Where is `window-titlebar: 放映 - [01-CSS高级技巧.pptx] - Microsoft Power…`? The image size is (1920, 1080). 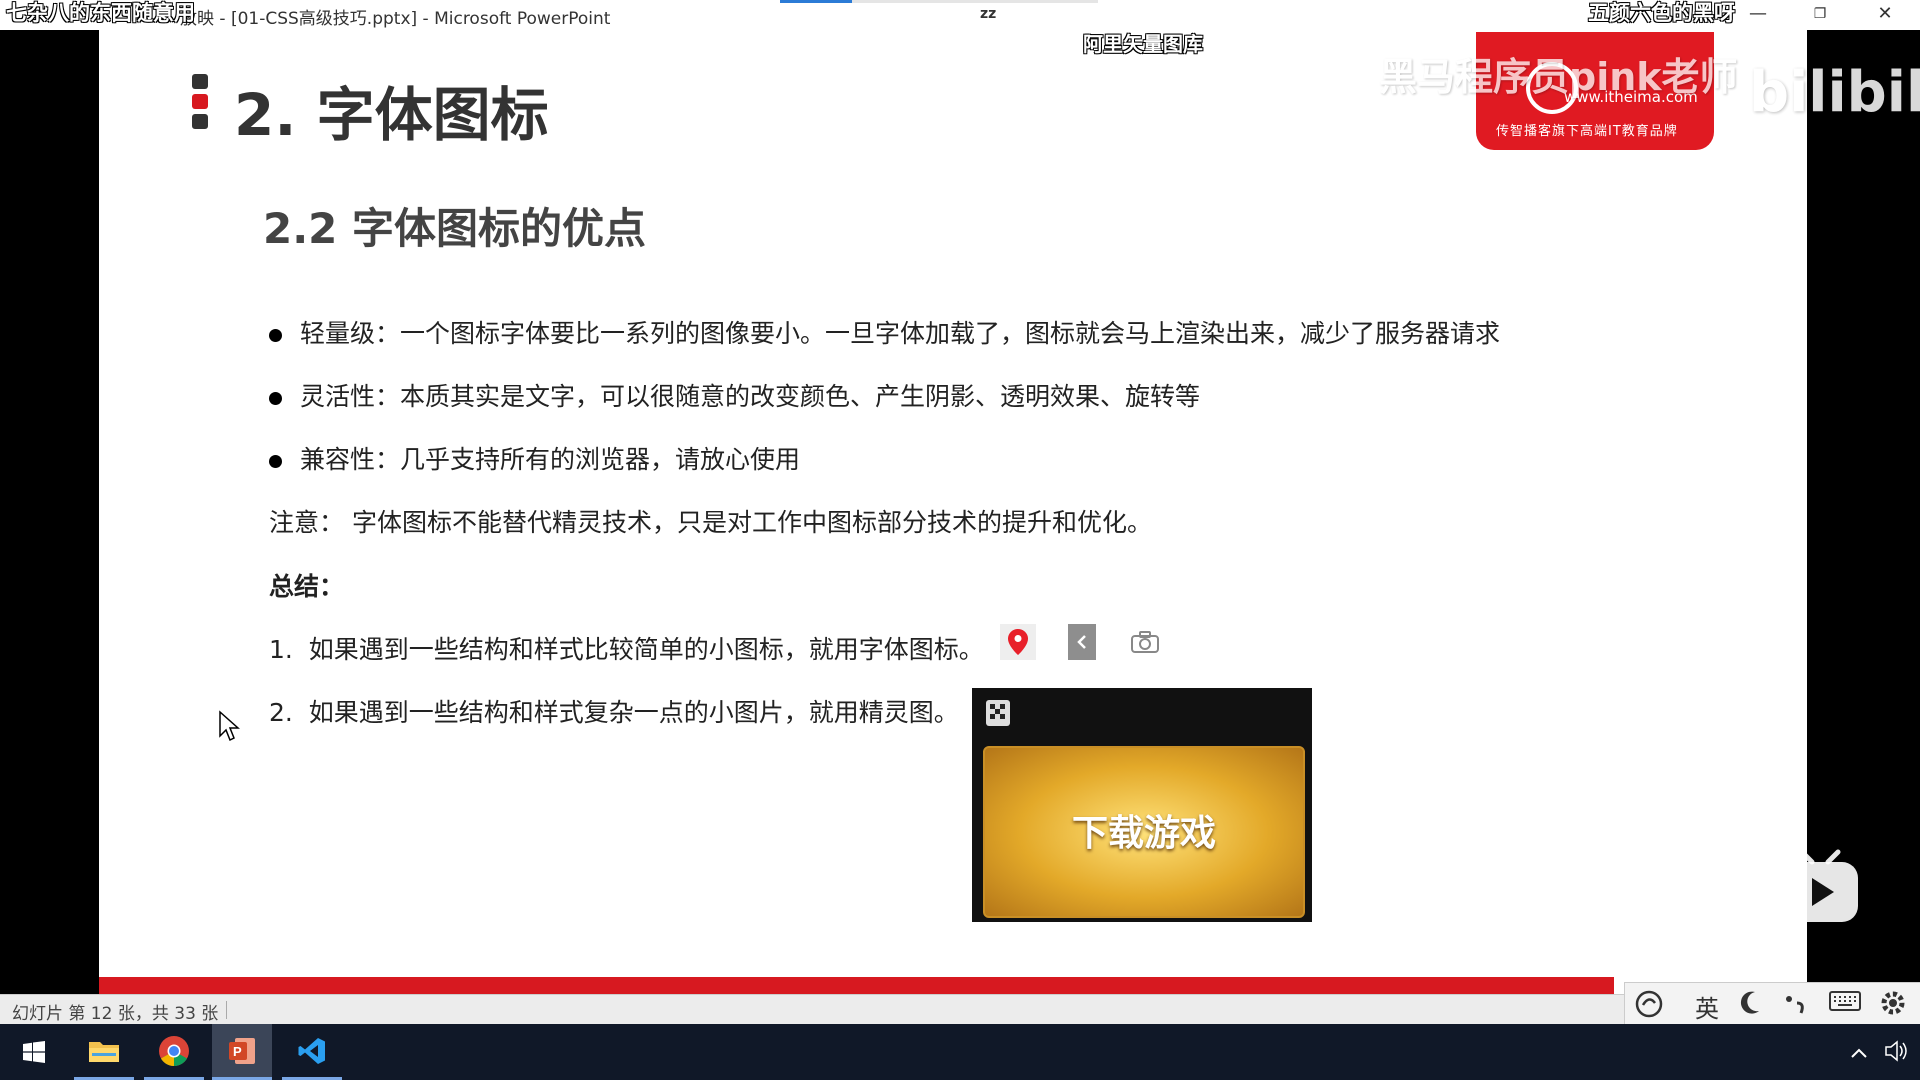 window-titlebar: 放映 - [01-CSS高级技巧.pptx] - Microsoft Power… is located at coordinates (960, 15).